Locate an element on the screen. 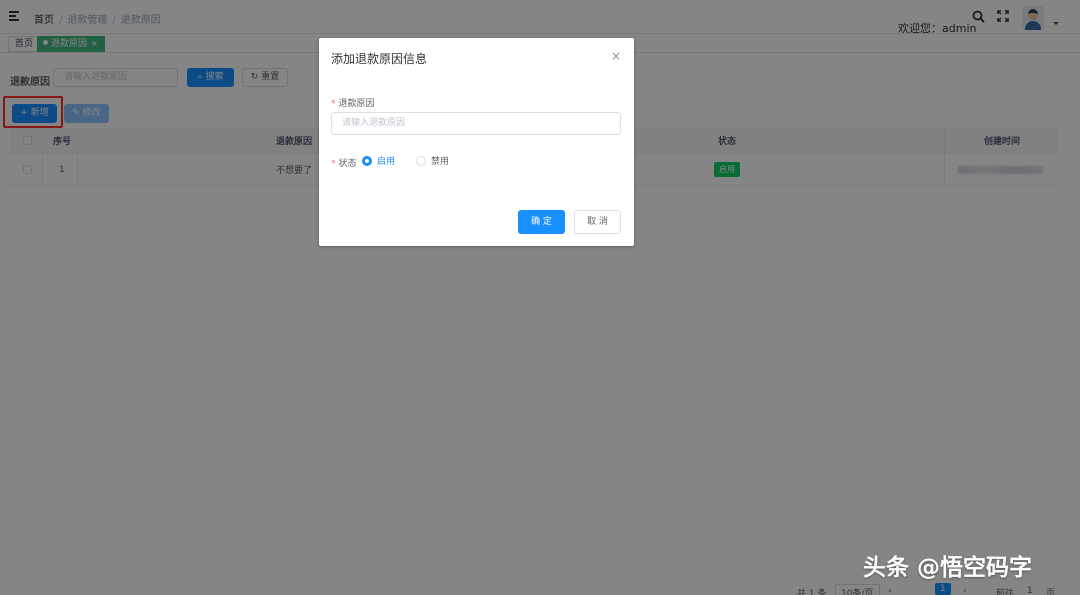 The width and height of the screenshot is (1080, 595). radio-unchecked-icon is located at coordinates (421, 160).